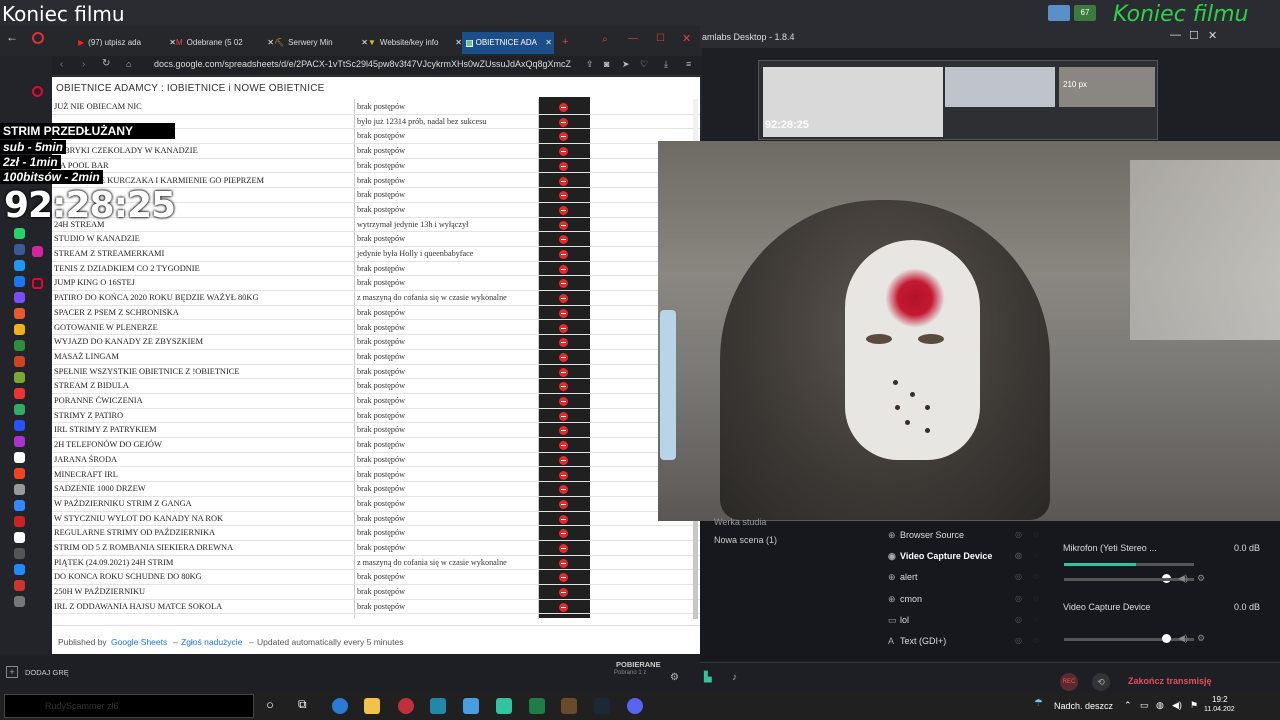  I want to click on excel-icon, so click(537, 706).